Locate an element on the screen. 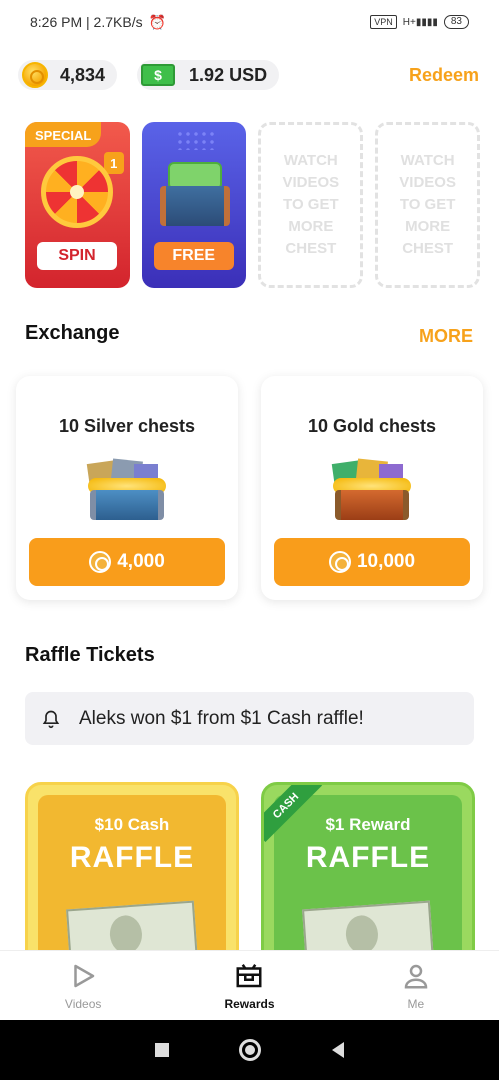 This screenshot has width=499, height=1080. cash-balance: $ 1.92 USD is located at coordinates (208, 75).